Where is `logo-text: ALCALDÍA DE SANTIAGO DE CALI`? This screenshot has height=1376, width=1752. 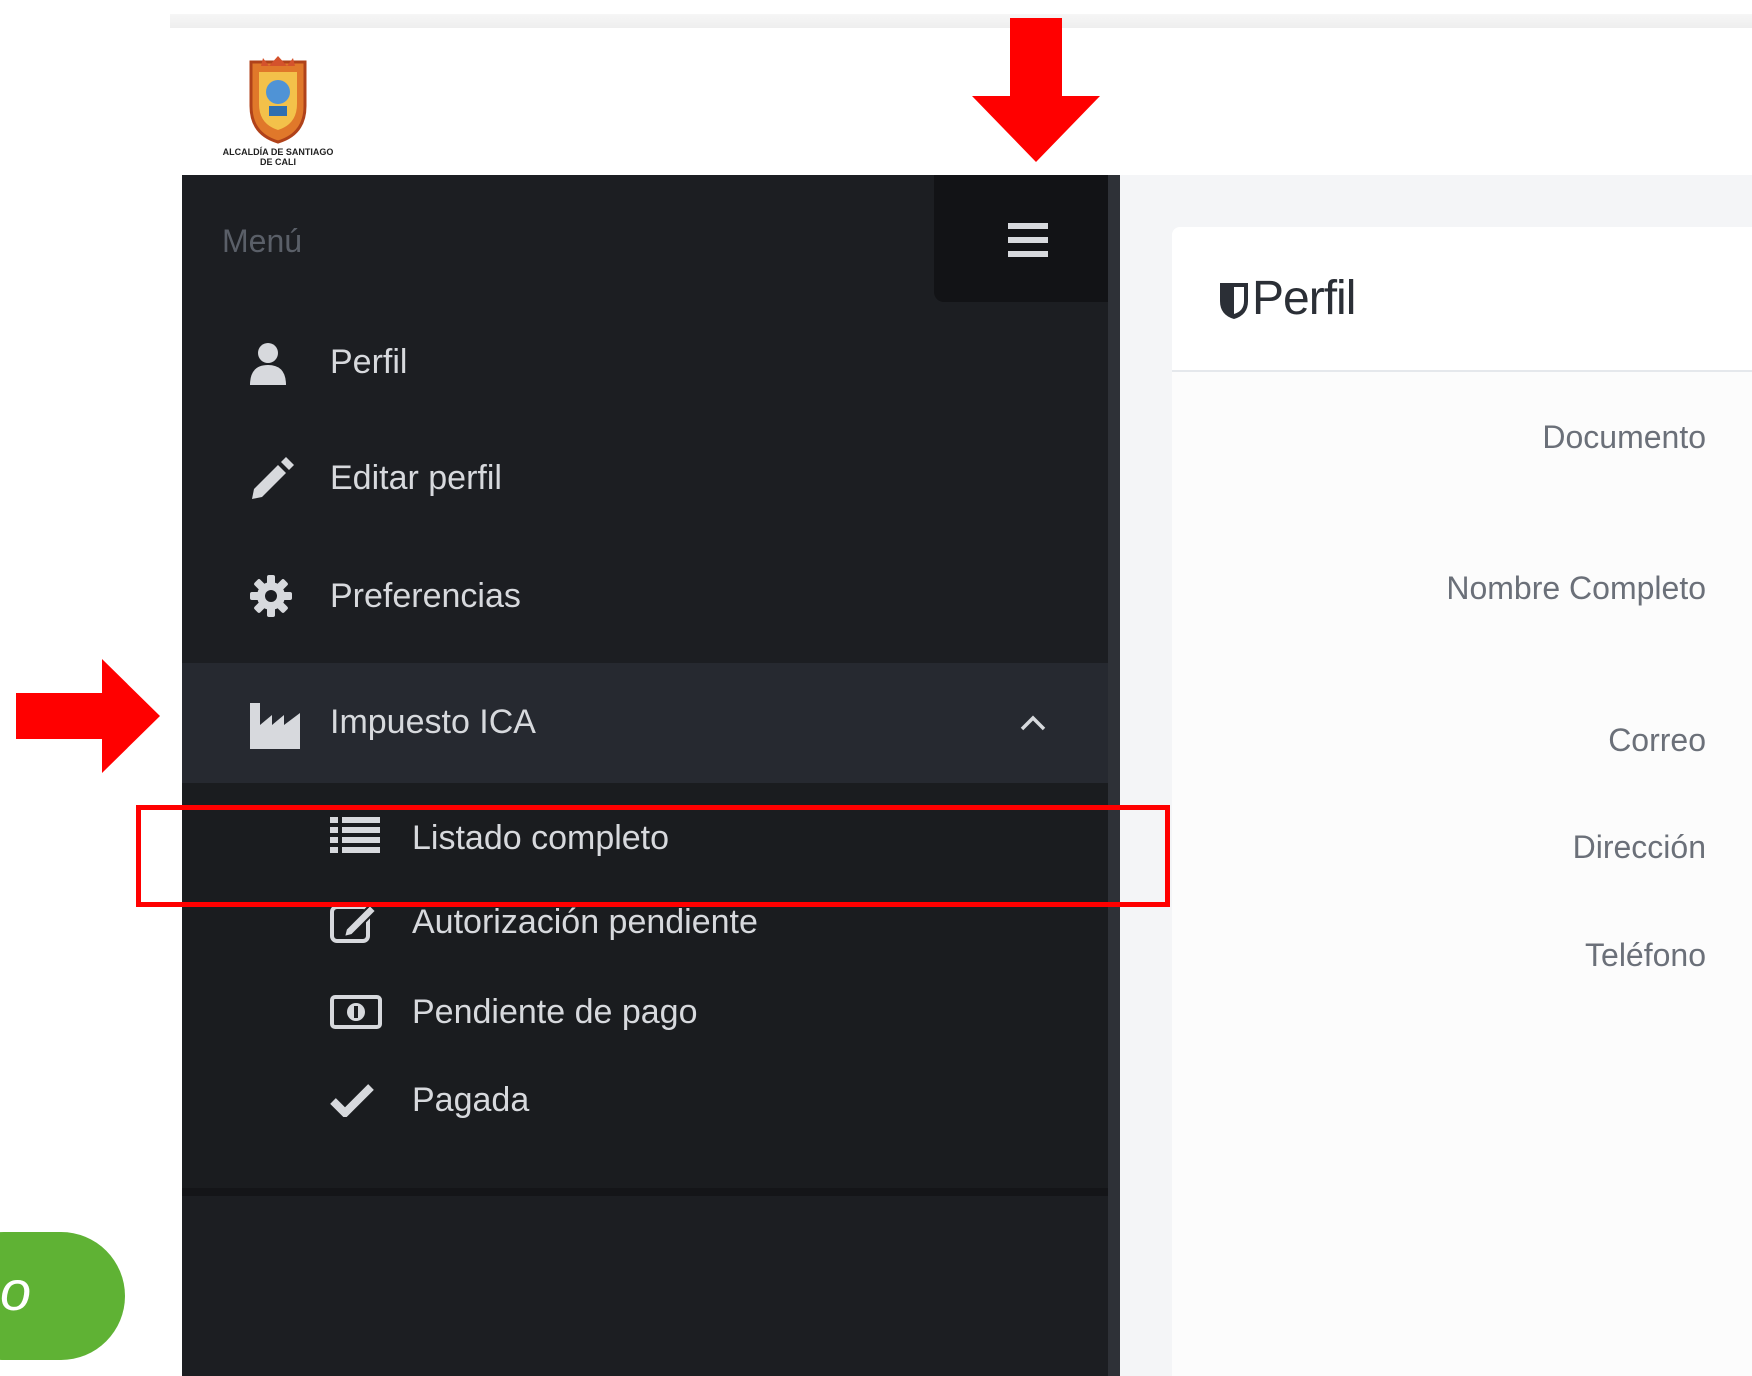
logo-text: ALCALDÍA DE SANTIAGO DE CALI is located at coordinates (278, 157).